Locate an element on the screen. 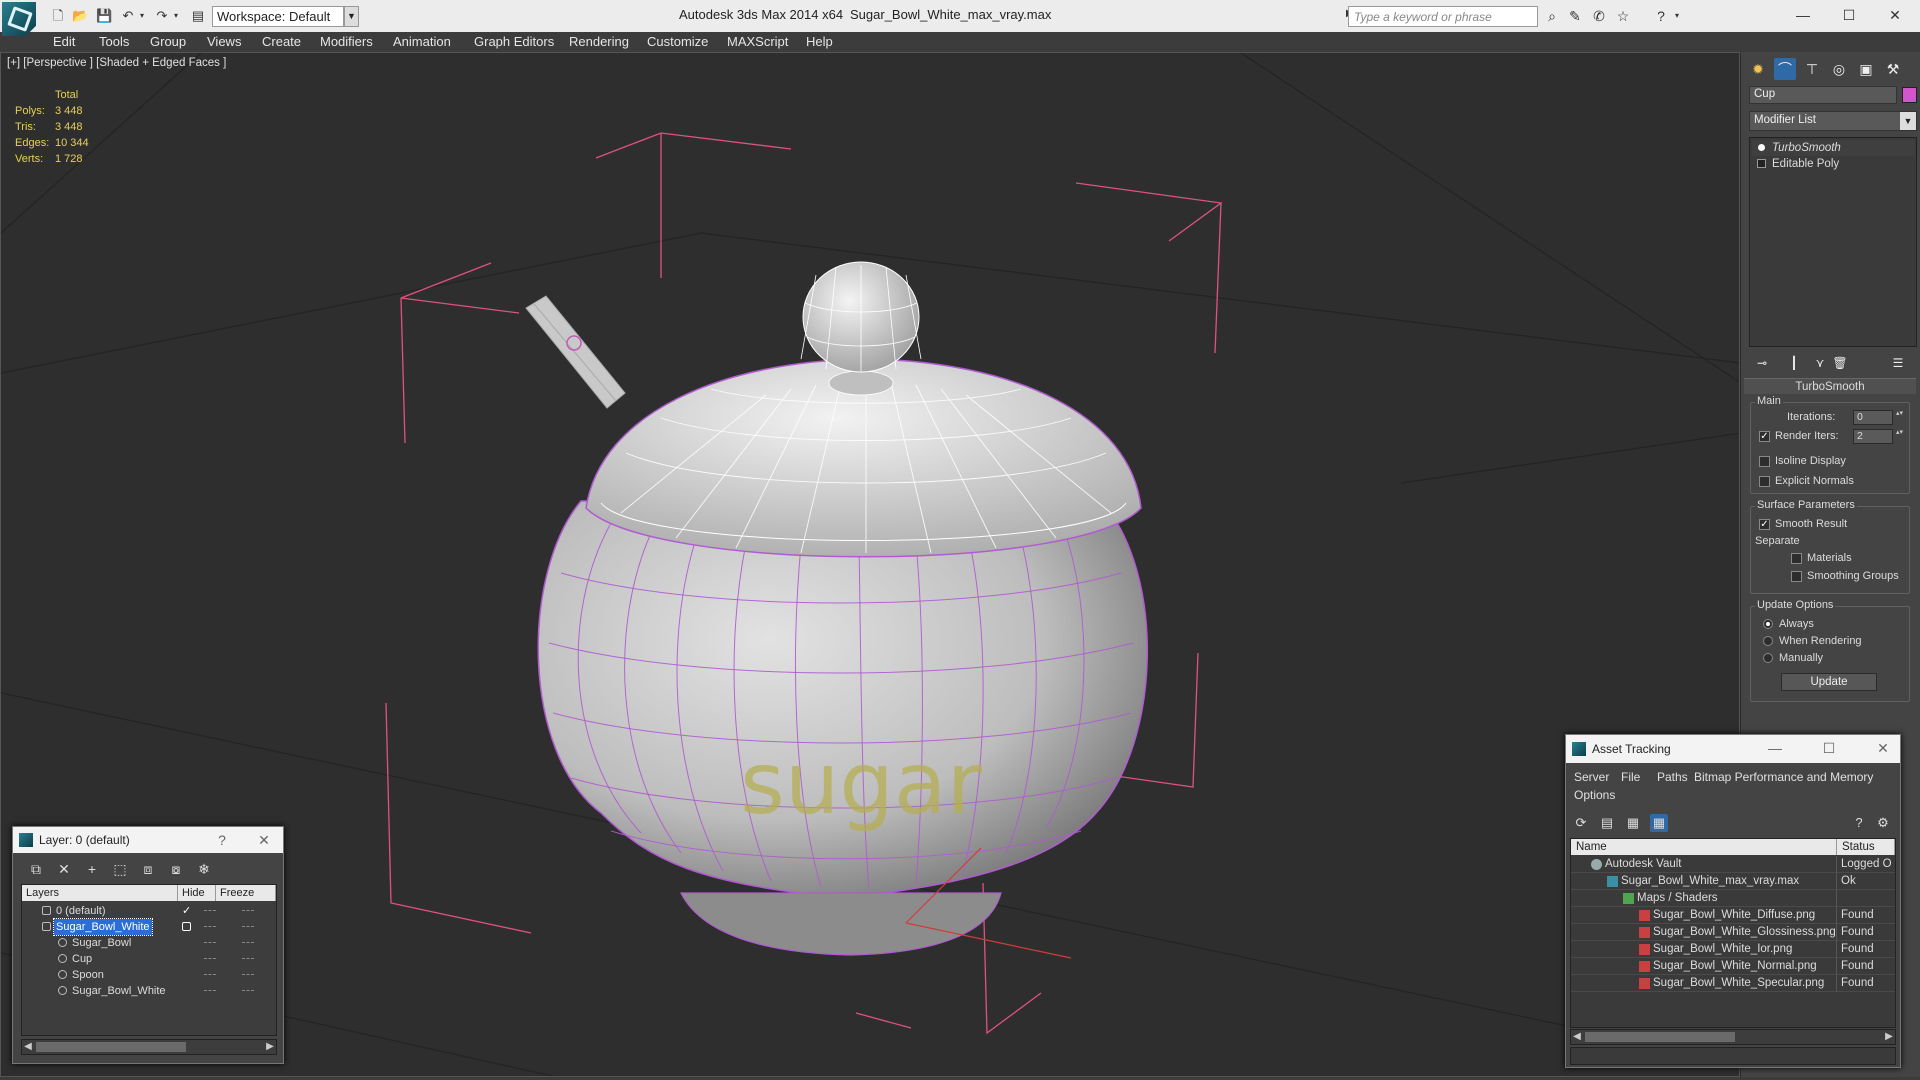 The height and width of the screenshot is (1080, 1920). menu-views: Views is located at coordinates (224, 41).